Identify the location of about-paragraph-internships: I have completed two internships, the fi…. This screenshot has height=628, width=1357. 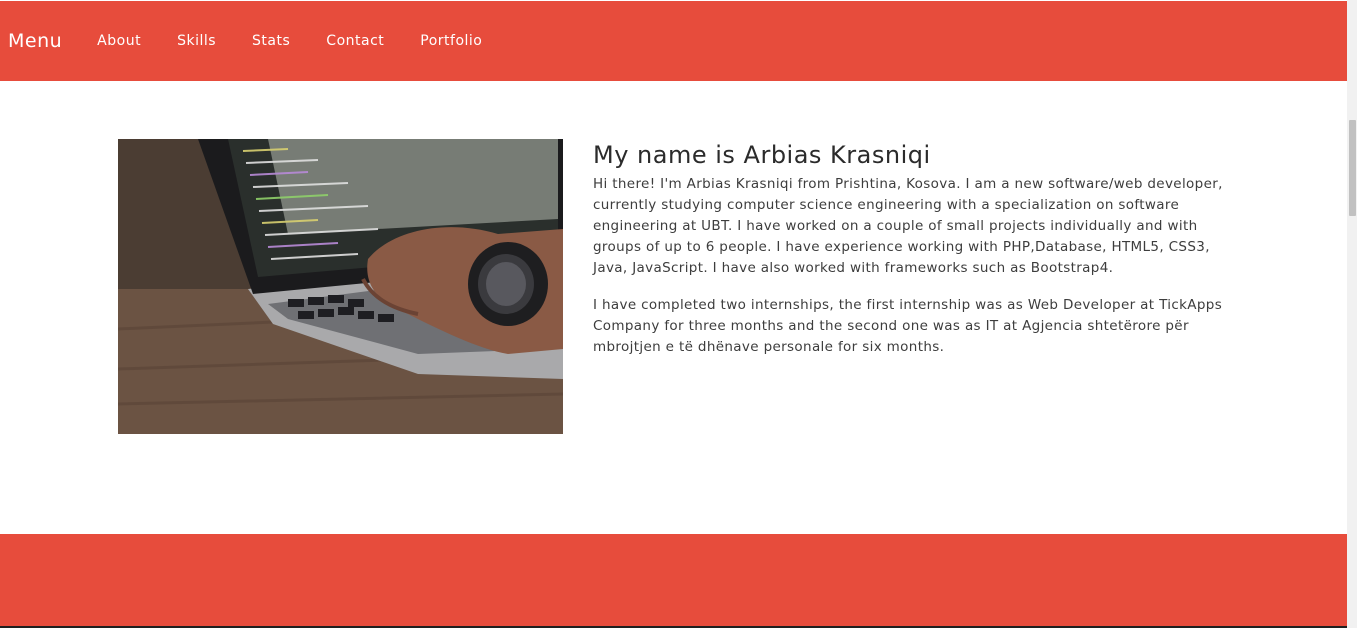
(908, 326).